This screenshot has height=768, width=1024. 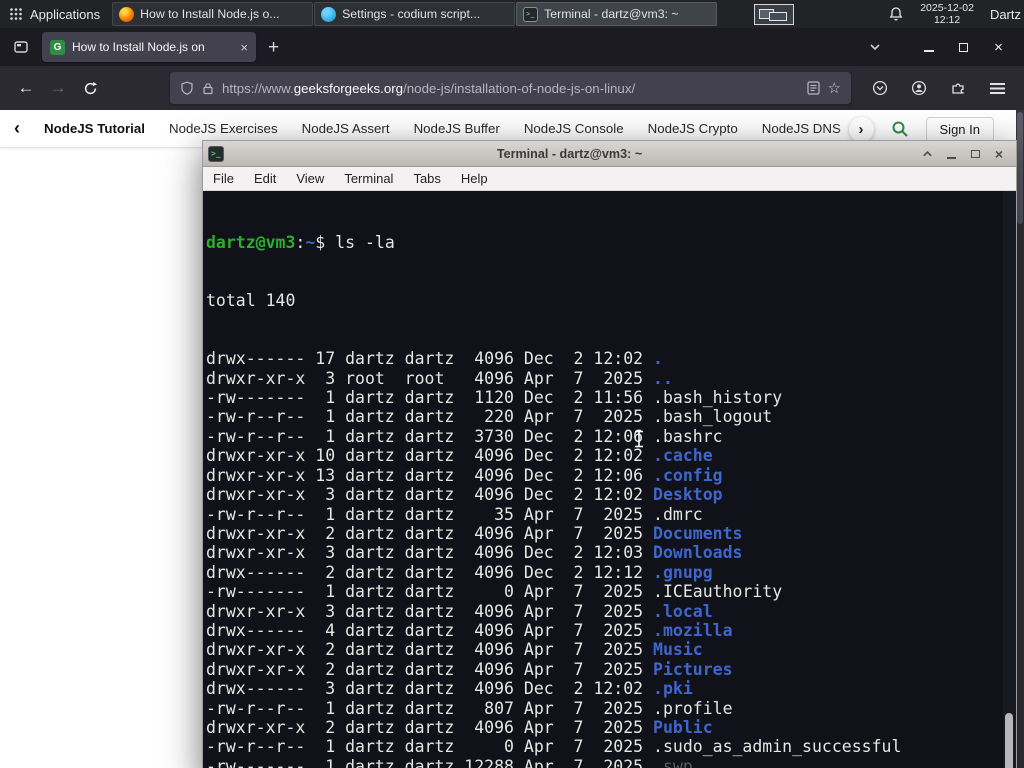 I want to click on gfg-nav-link: NodeJS Console, so click(x=574, y=128).